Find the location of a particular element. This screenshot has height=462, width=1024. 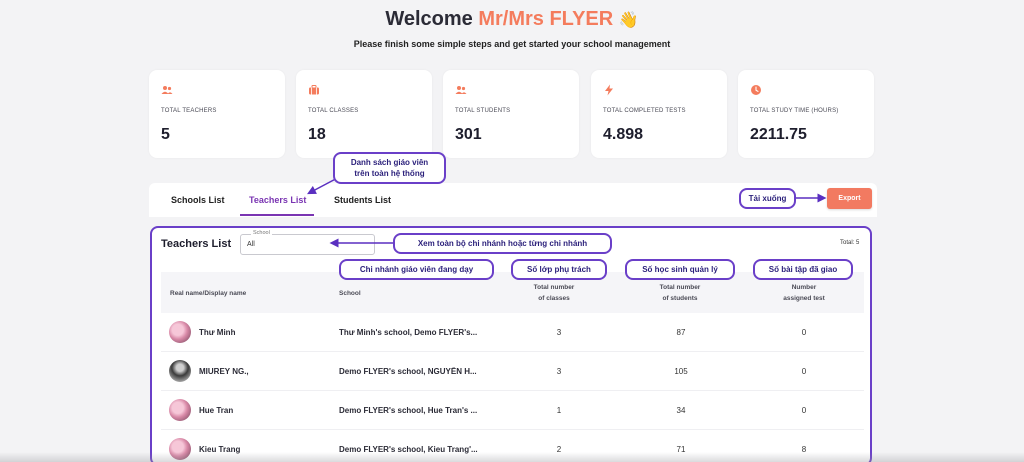

welcome-prefix: Welcome is located at coordinates (429, 19).